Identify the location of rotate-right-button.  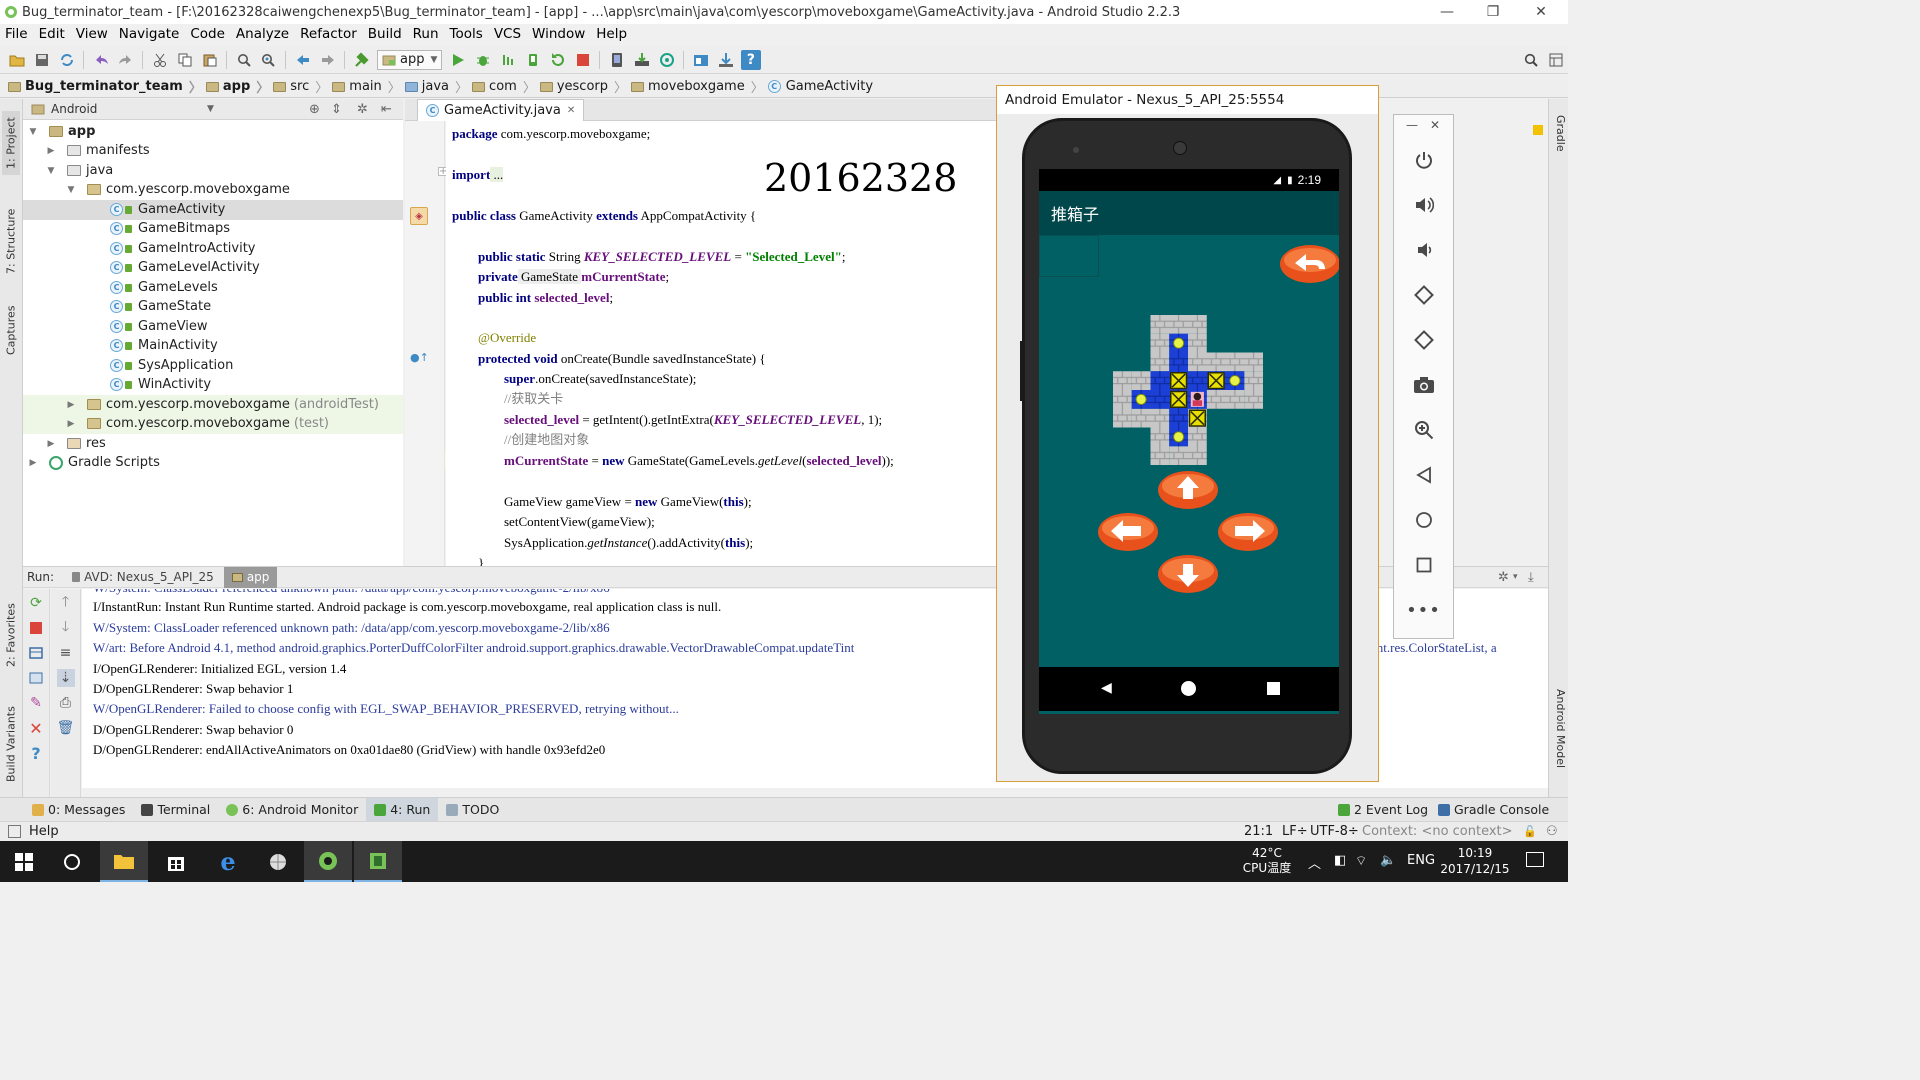
(1423, 340).